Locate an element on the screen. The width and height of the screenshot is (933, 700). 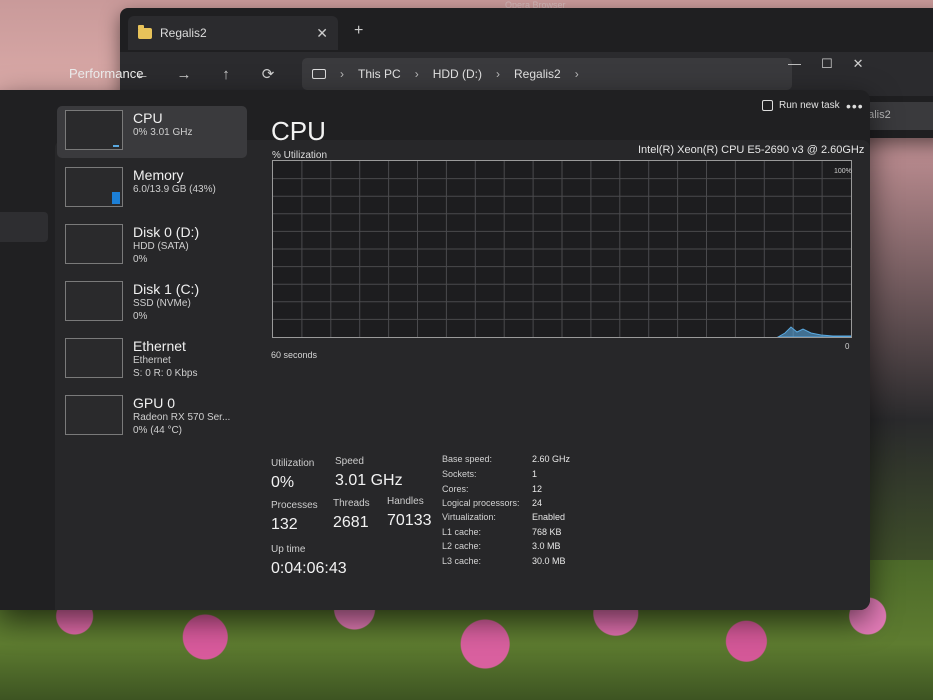
sidebar-item-memory: Memory 6.0/13.9 GB (43%) is located at coordinates (152, 189).